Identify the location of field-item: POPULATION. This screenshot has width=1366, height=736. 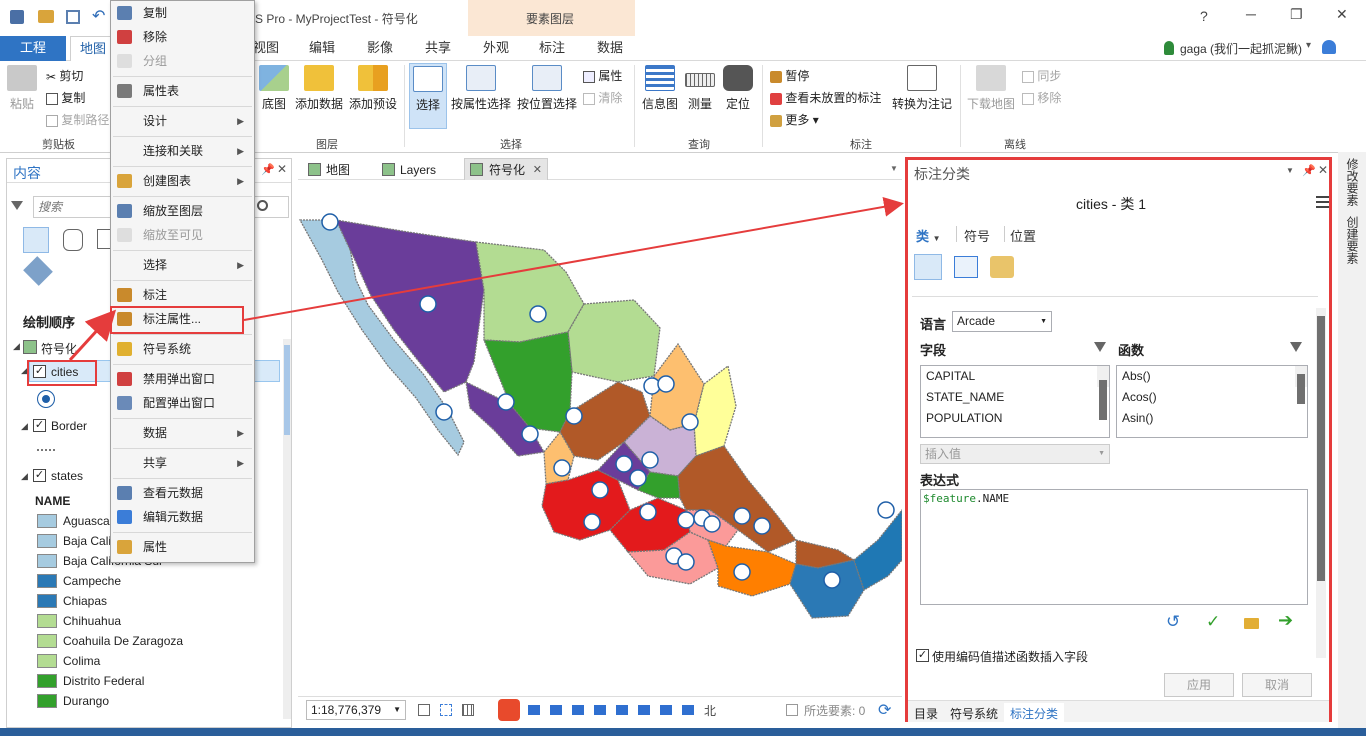
(1015, 418).